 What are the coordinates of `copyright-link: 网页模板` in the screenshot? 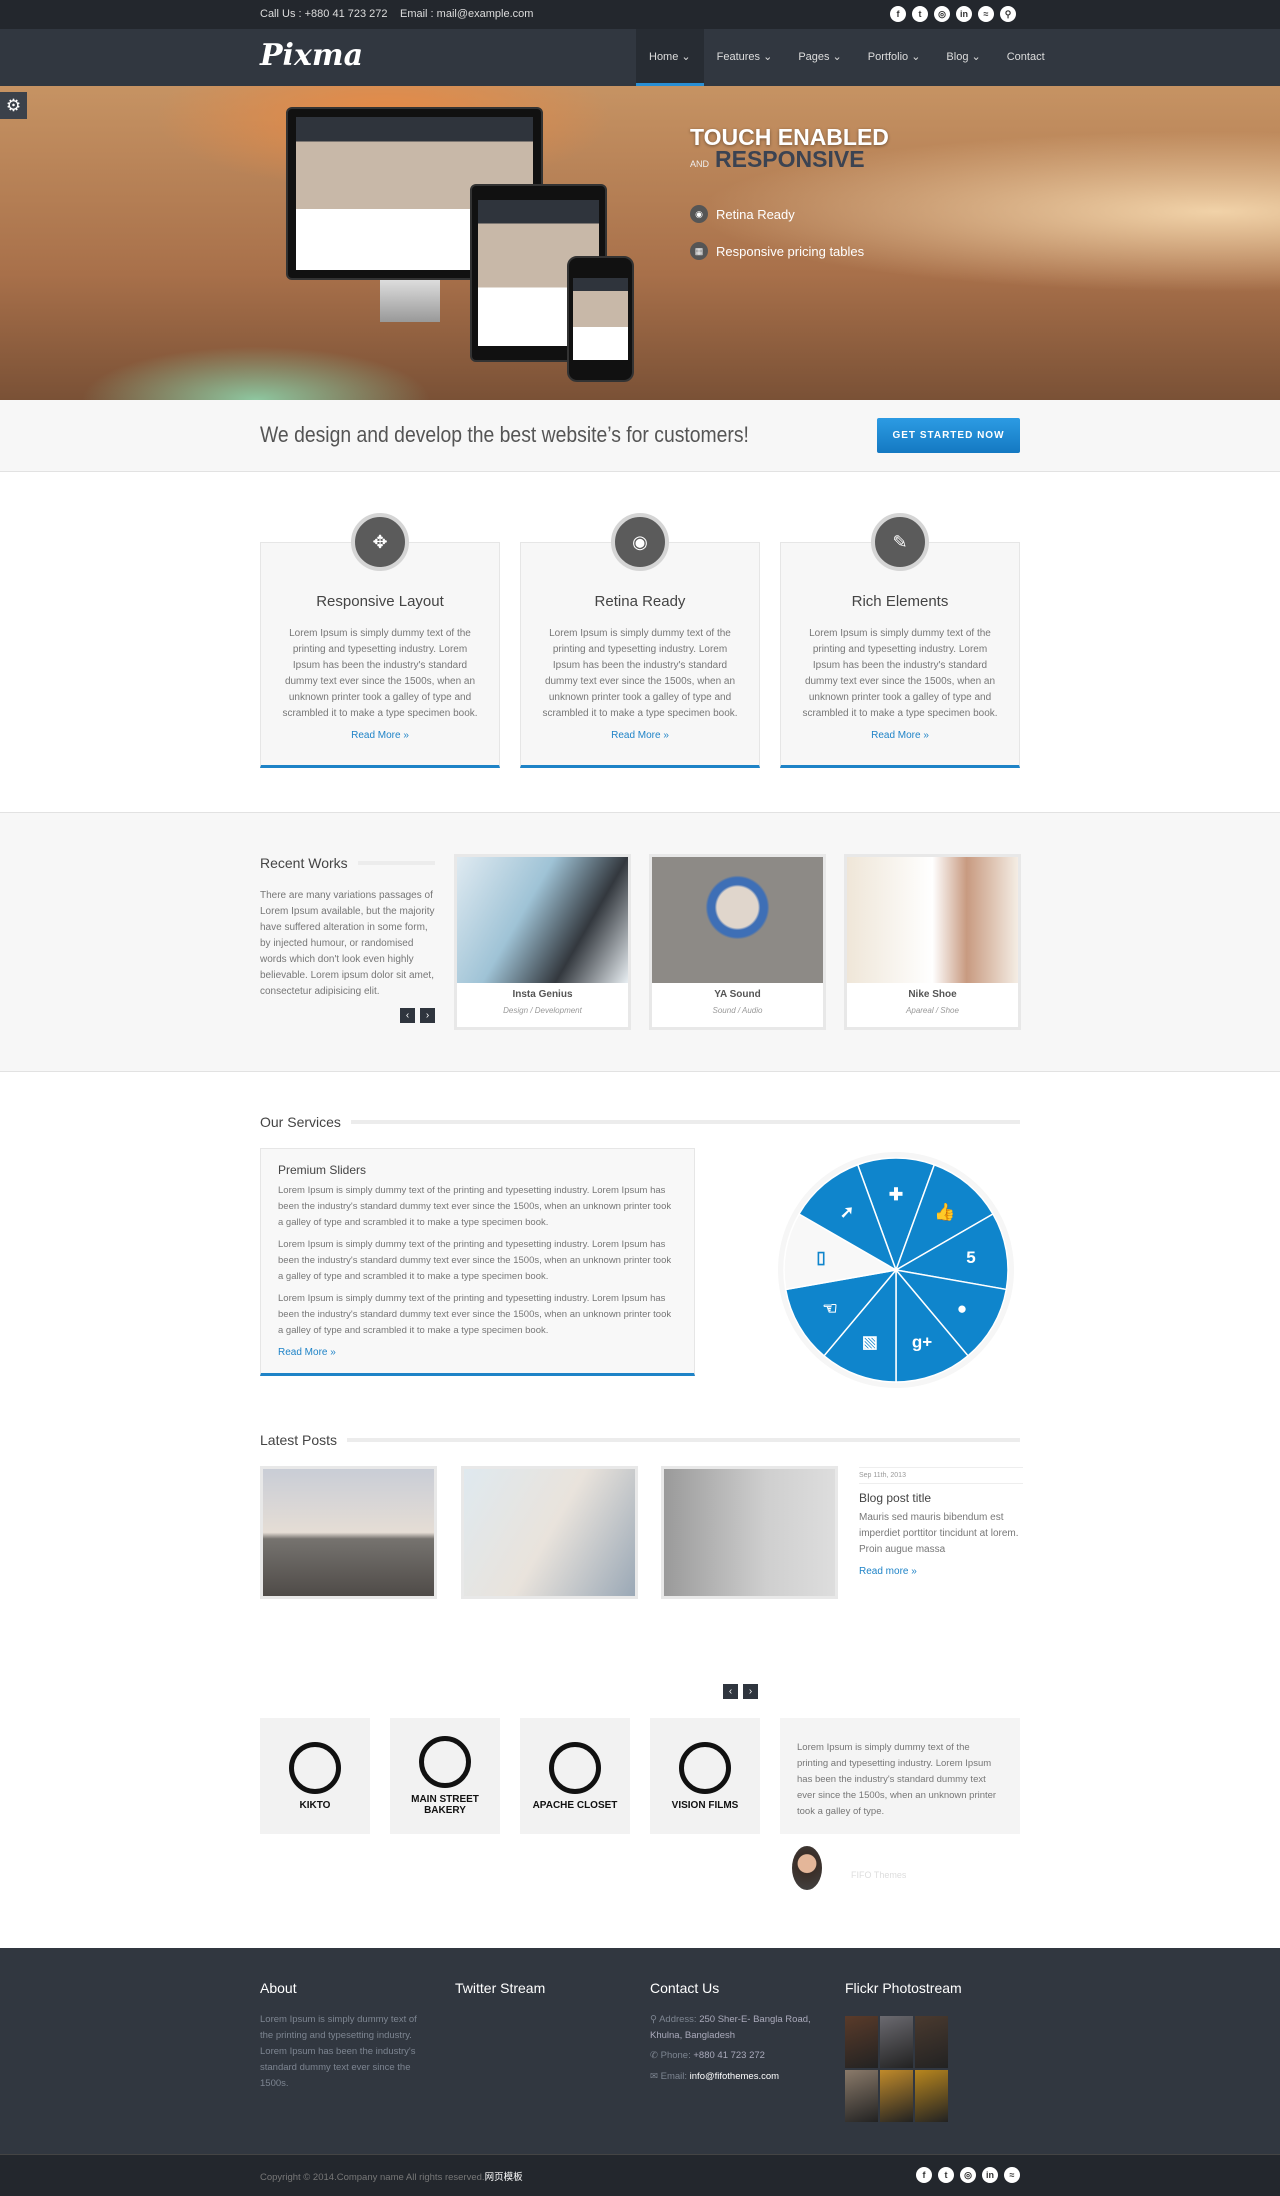 It's located at (504, 2177).